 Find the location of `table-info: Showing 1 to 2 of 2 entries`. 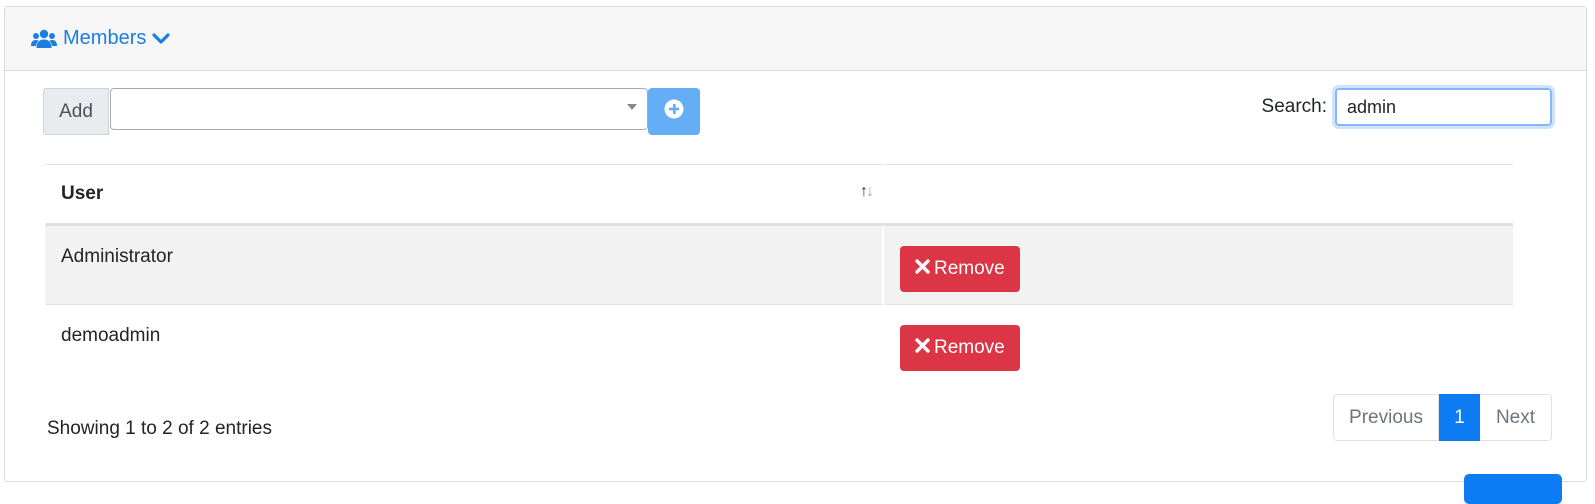

table-info: Showing 1 to 2 of 2 entries is located at coordinates (159, 428).